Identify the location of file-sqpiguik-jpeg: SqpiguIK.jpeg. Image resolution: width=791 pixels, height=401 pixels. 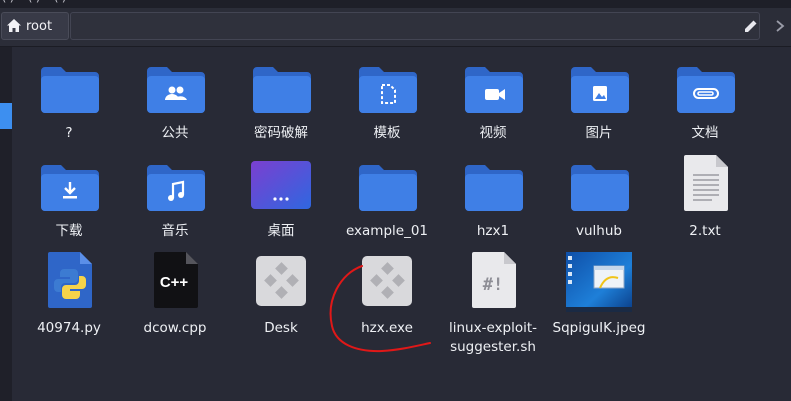
(599, 295).